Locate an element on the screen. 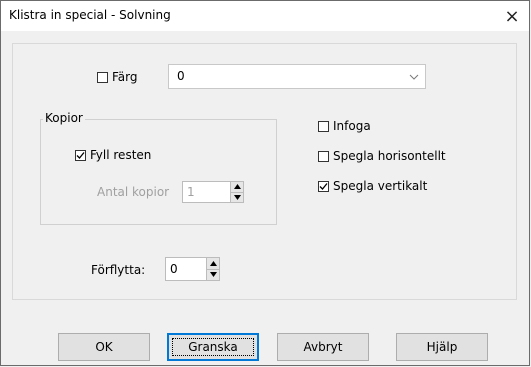 The width and height of the screenshot is (531, 367). insert-checkbox-box is located at coordinates (323, 126).